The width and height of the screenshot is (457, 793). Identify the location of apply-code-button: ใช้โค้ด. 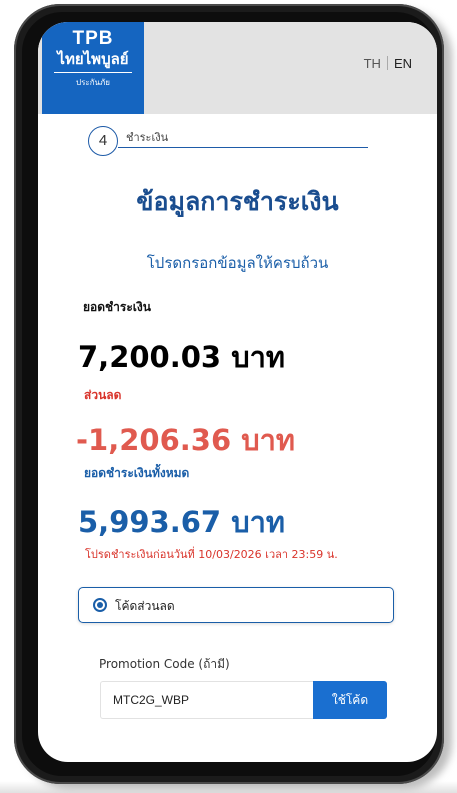
(350, 700).